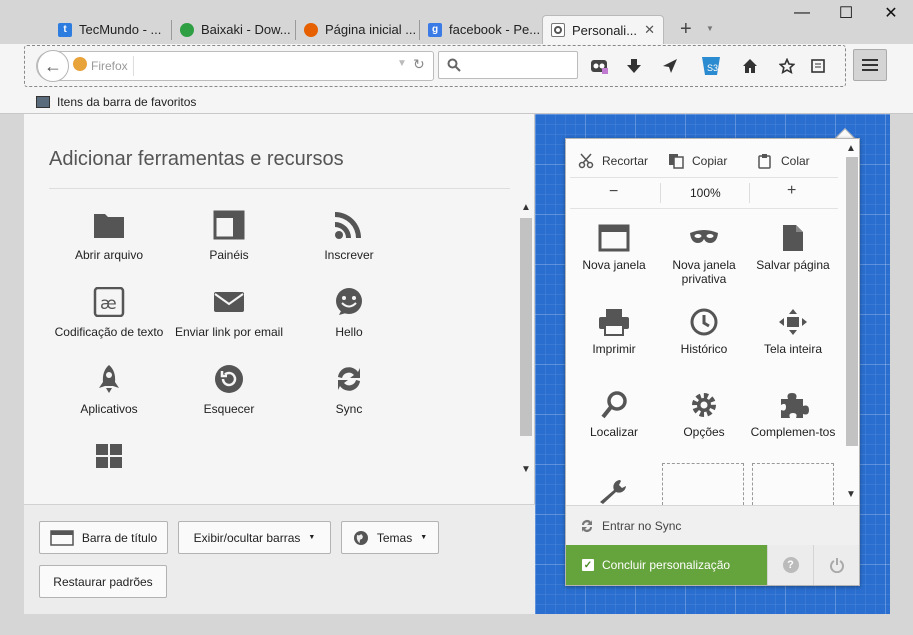 The width and height of the screenshot is (913, 635). I want to click on options-gear-icon, so click(704, 405).